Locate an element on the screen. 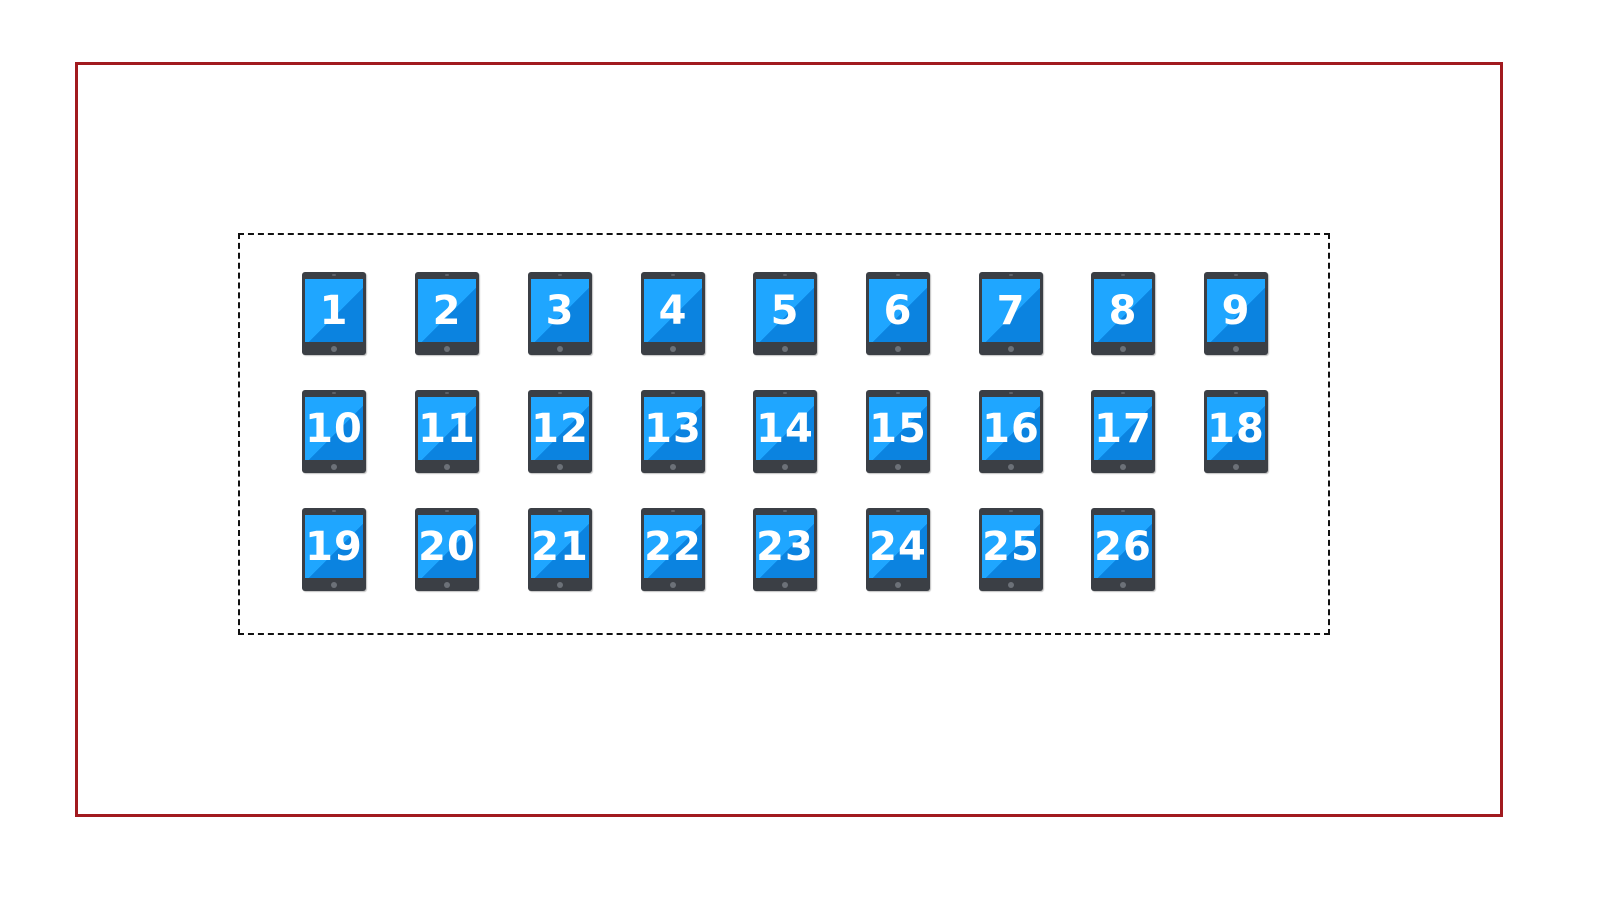 Image resolution: width=1600 pixels, height=900 pixels. tablet-icon: 20 is located at coordinates (447, 549).